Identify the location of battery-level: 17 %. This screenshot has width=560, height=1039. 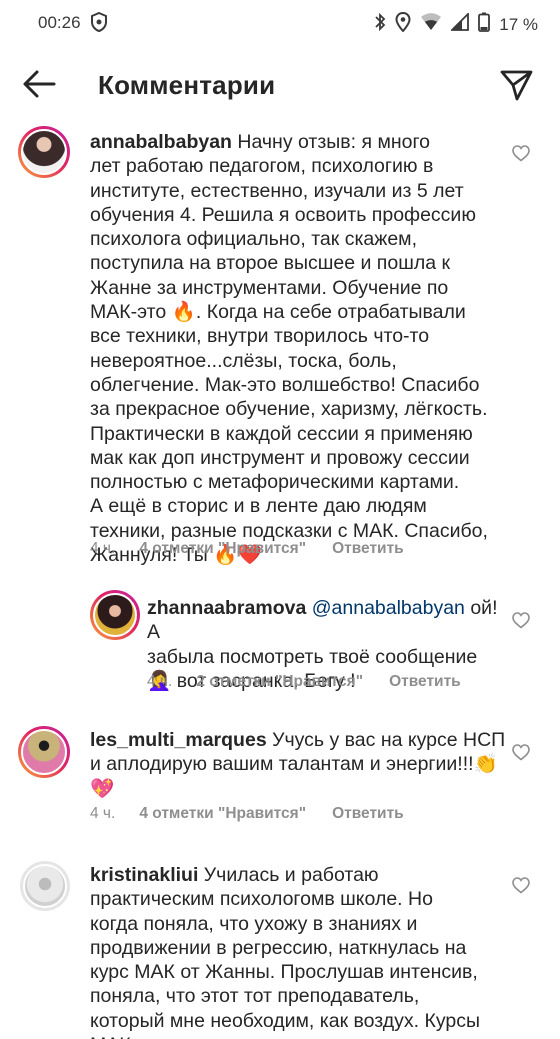
(518, 24).